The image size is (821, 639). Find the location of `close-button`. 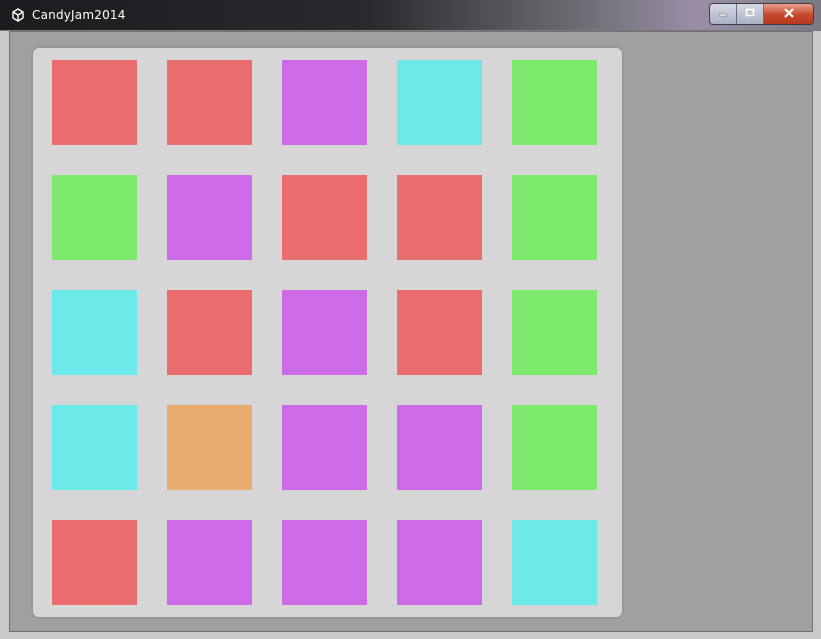

close-button is located at coordinates (788, 14).